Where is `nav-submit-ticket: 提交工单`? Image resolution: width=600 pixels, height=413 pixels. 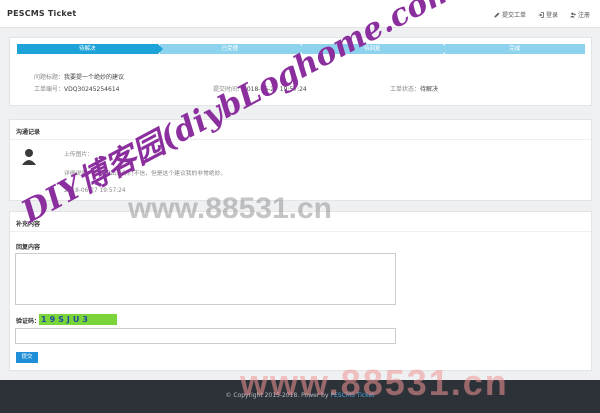
nav-submit-ticket: 提交工单 is located at coordinates (510, 14).